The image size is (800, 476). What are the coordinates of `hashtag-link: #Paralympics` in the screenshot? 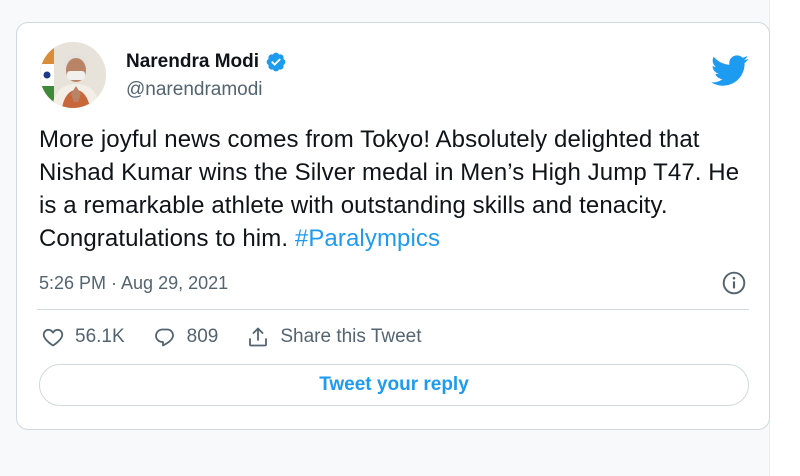 It's located at (367, 238).